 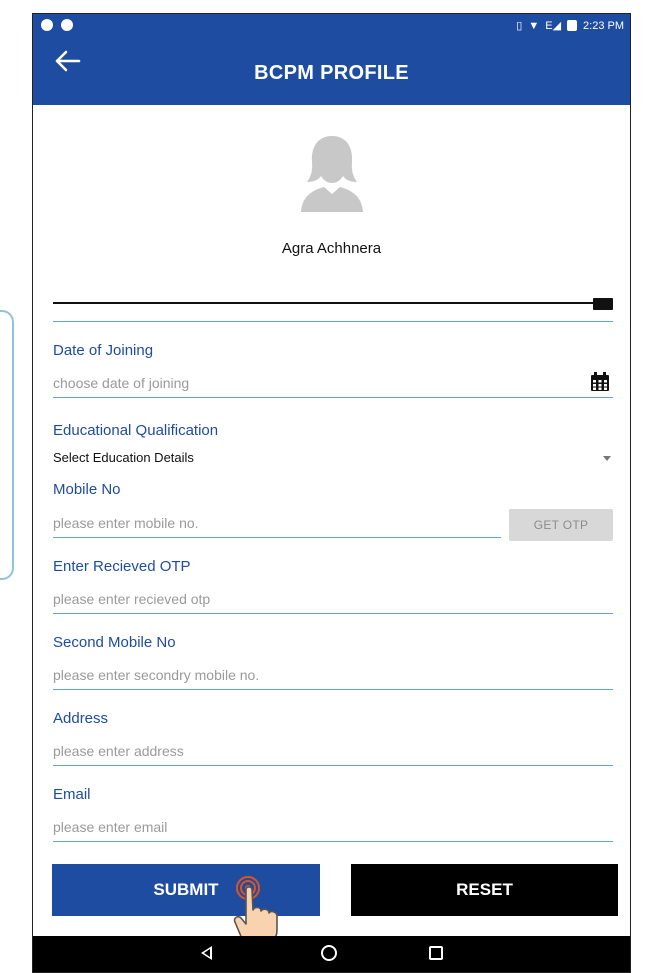 I want to click on dropdown-arrow-icon, so click(x=607, y=458).